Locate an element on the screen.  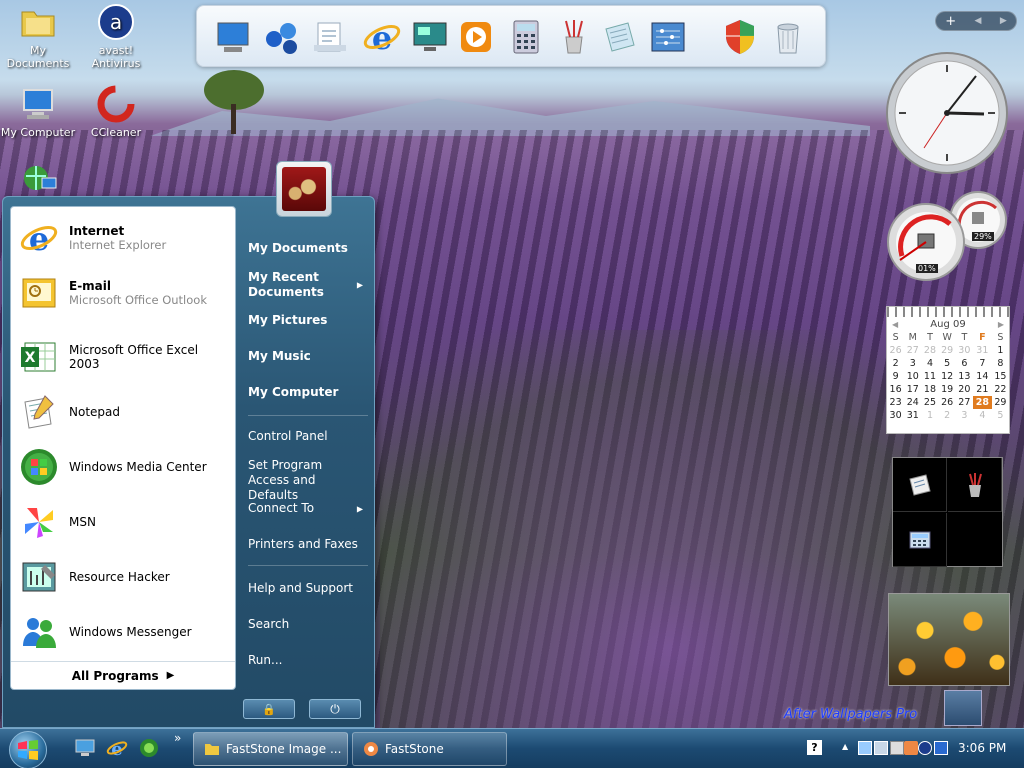
place-help-and-support: Help and Support is located at coordinates (306, 588).